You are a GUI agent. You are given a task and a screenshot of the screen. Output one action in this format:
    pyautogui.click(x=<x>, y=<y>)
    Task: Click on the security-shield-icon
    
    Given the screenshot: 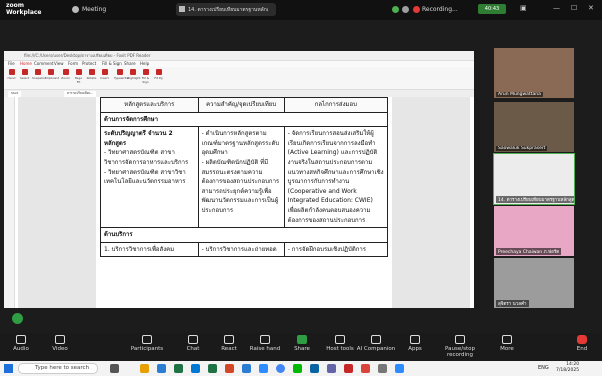 What is the action you would take?
    pyautogui.click(x=395, y=9)
    